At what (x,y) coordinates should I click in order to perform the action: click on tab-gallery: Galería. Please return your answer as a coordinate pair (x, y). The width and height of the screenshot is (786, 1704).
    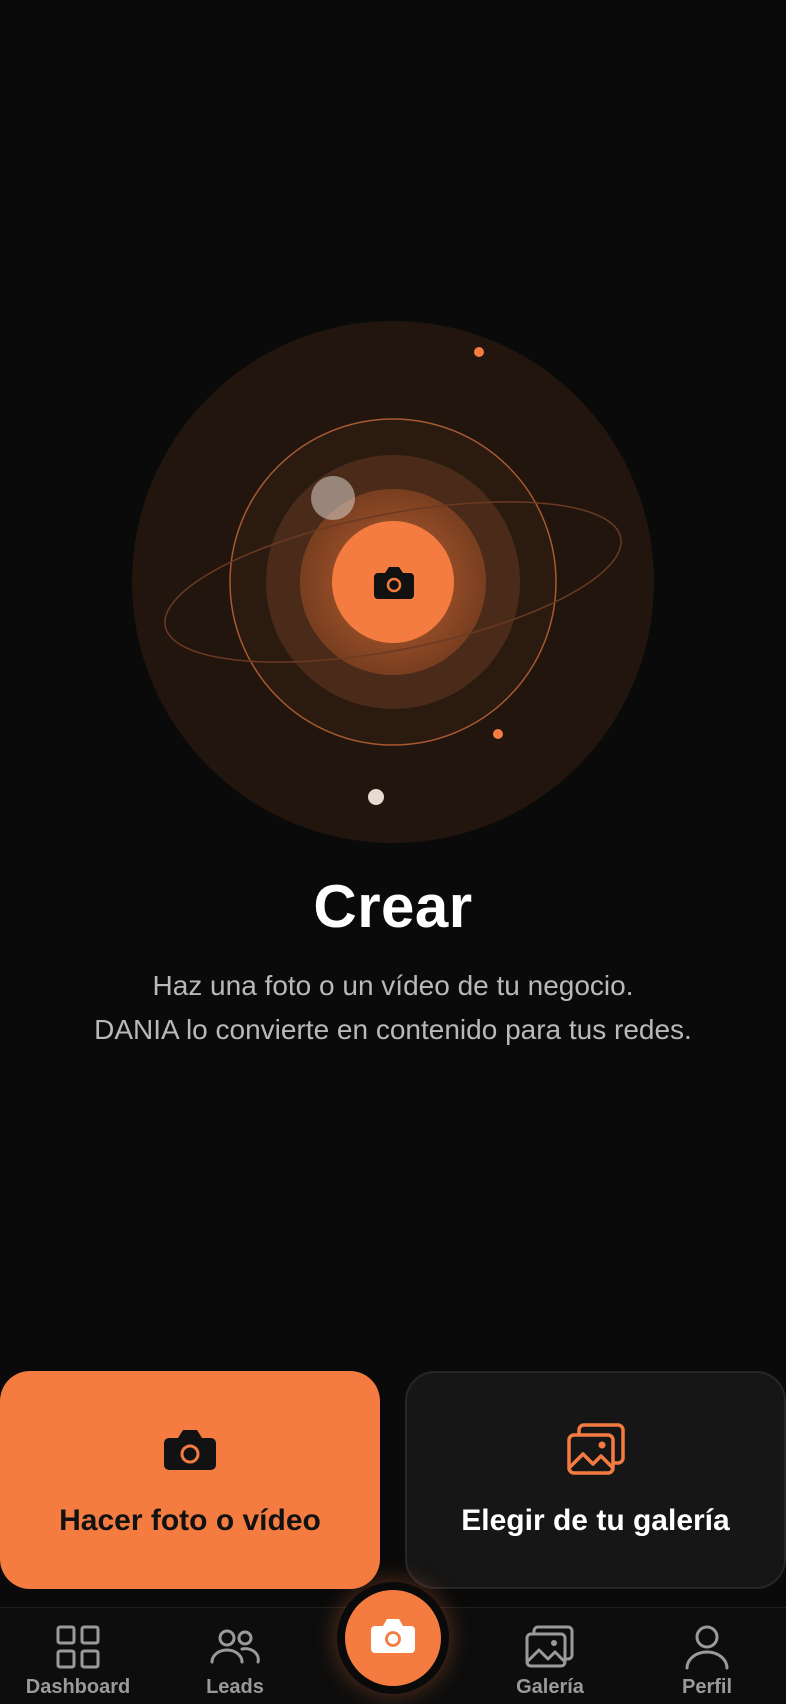
    Looking at the image, I should click on (550, 1660).